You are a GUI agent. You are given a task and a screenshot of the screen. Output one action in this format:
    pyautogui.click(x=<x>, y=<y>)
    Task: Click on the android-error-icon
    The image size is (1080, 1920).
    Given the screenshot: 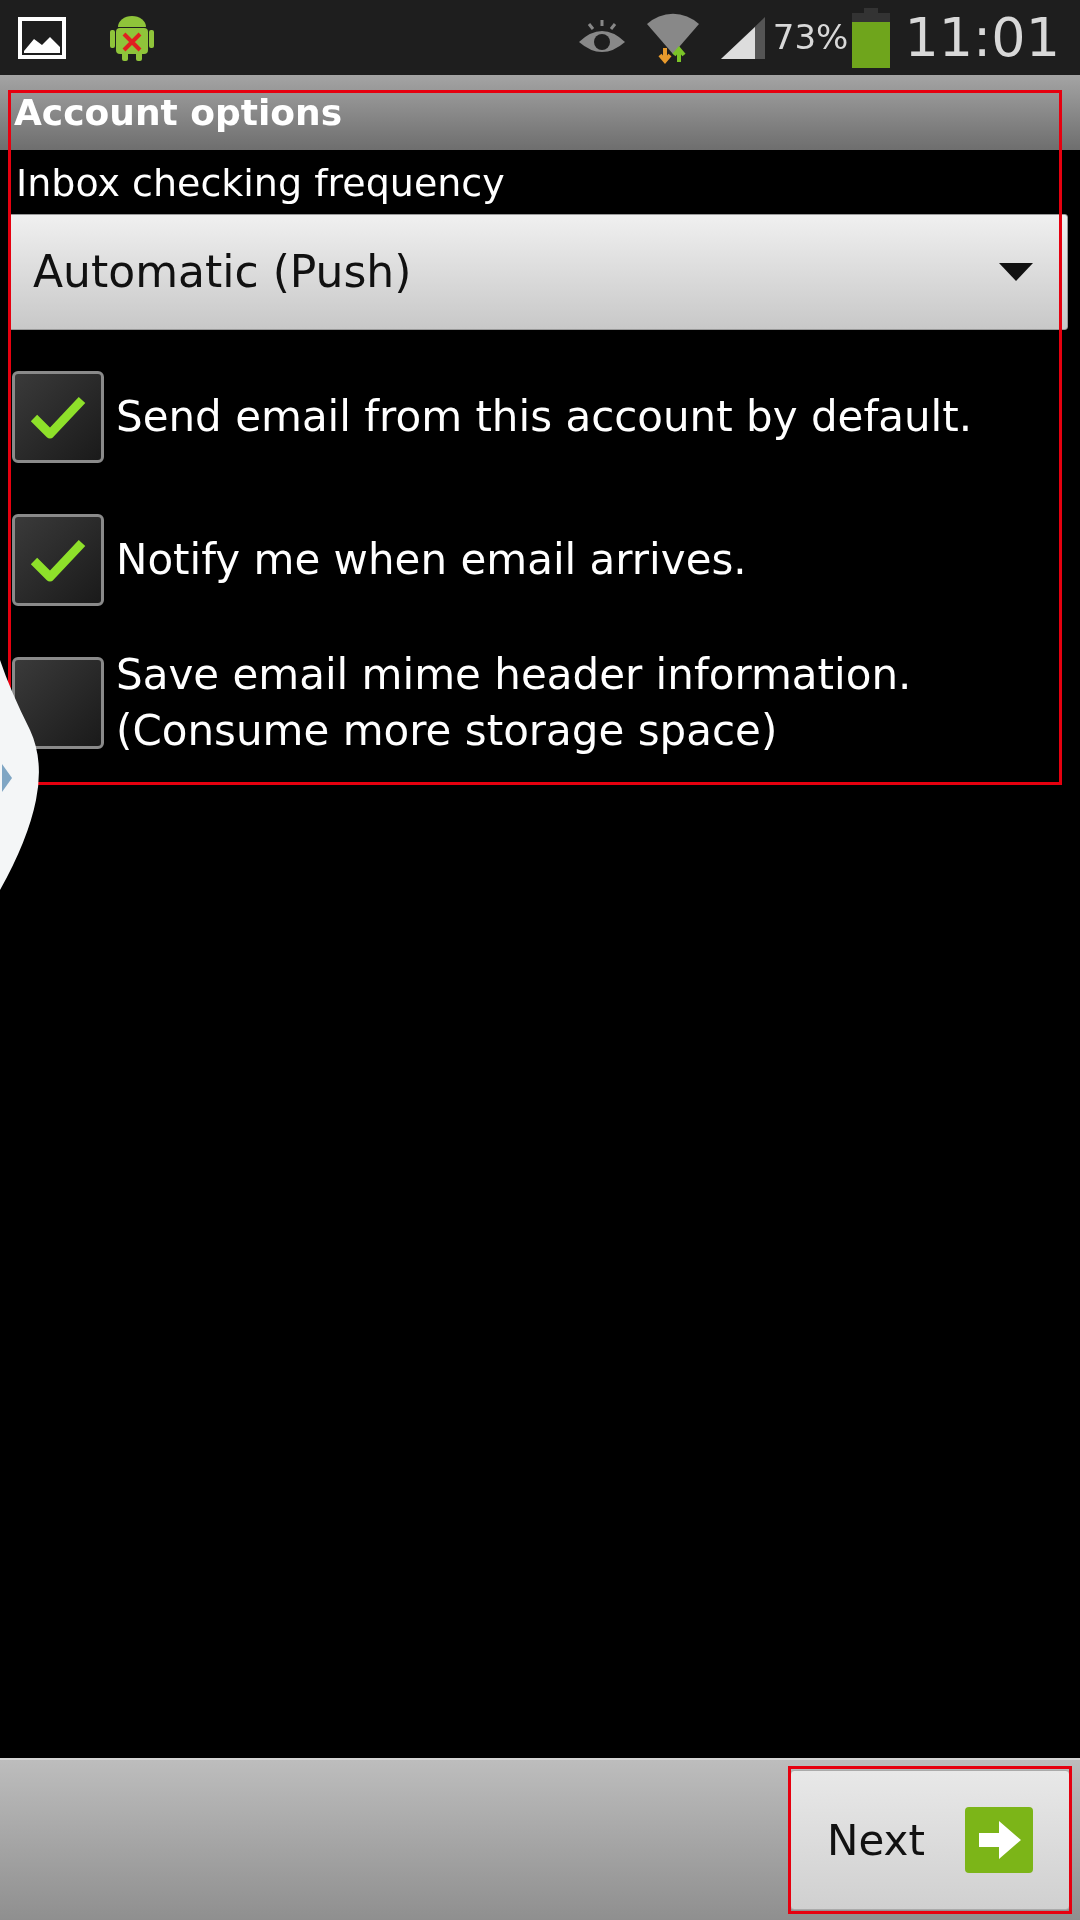 What is the action you would take?
    pyautogui.click(x=132, y=37)
    